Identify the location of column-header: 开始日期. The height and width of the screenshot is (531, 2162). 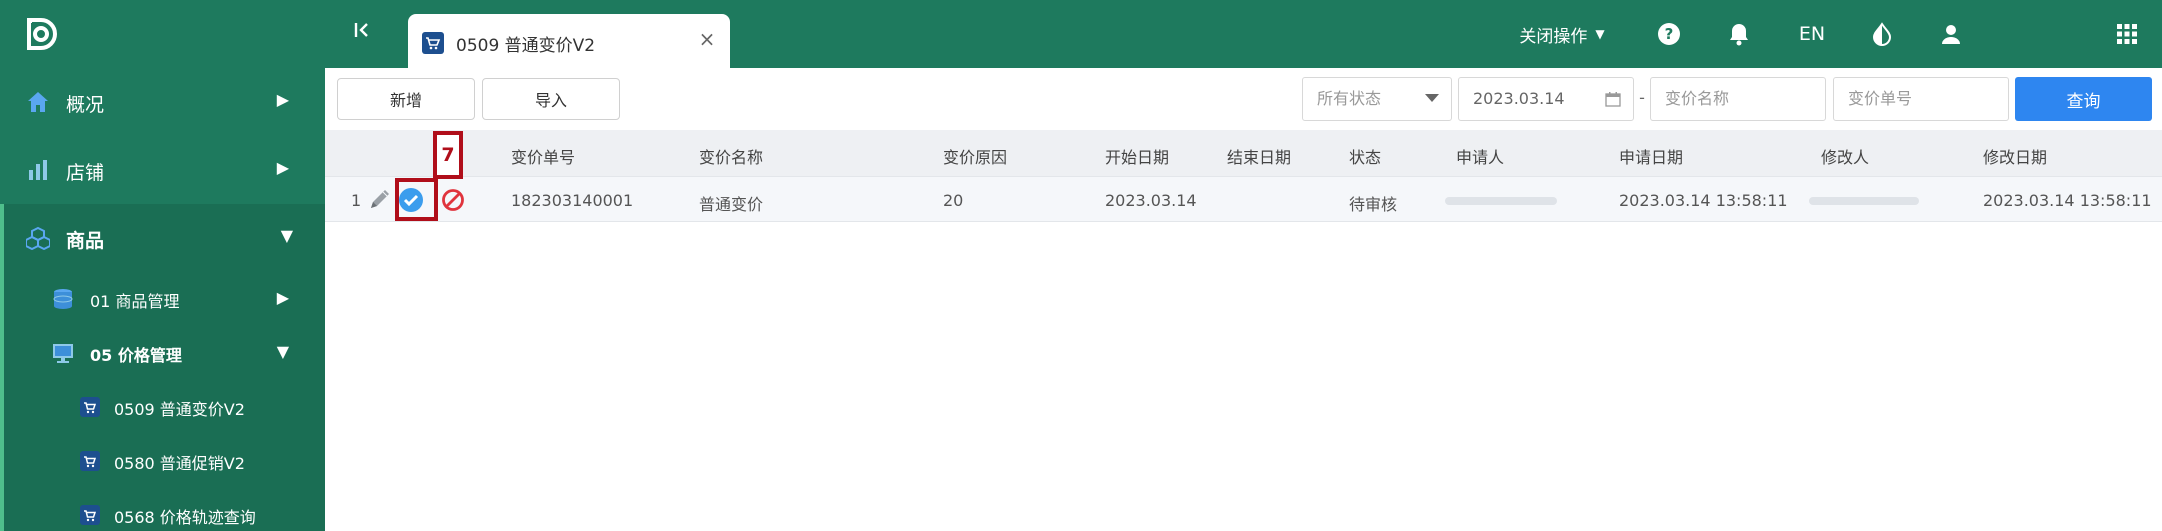
(1137, 156).